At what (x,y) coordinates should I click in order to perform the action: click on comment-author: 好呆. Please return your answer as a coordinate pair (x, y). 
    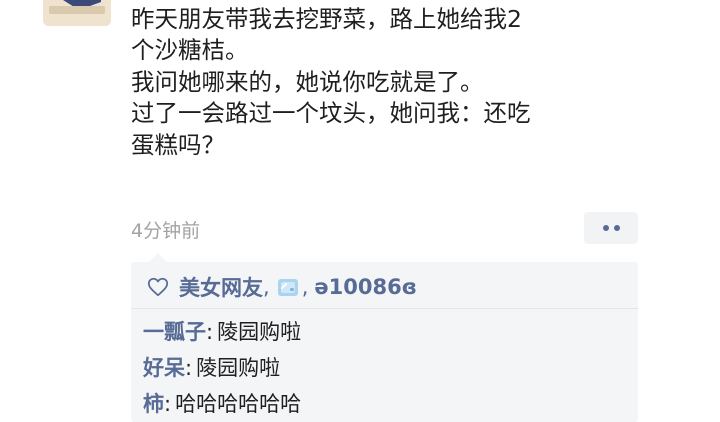
    Looking at the image, I should click on (164, 368).